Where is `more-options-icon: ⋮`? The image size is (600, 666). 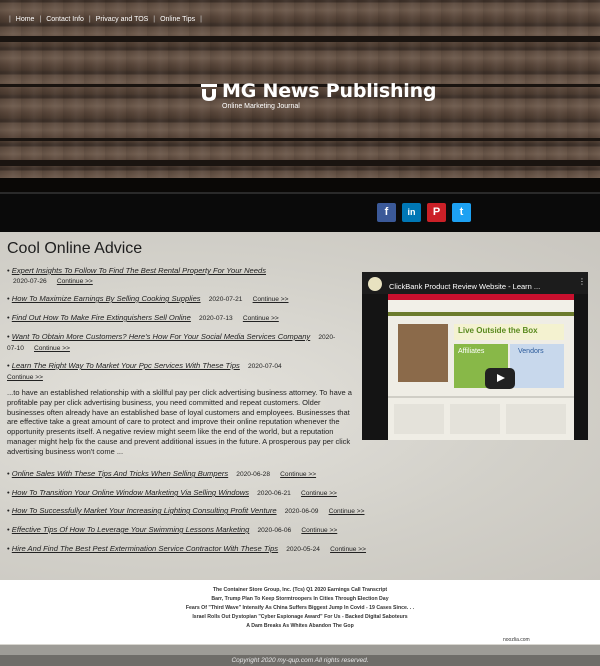 more-options-icon: ⋮ is located at coordinates (582, 282).